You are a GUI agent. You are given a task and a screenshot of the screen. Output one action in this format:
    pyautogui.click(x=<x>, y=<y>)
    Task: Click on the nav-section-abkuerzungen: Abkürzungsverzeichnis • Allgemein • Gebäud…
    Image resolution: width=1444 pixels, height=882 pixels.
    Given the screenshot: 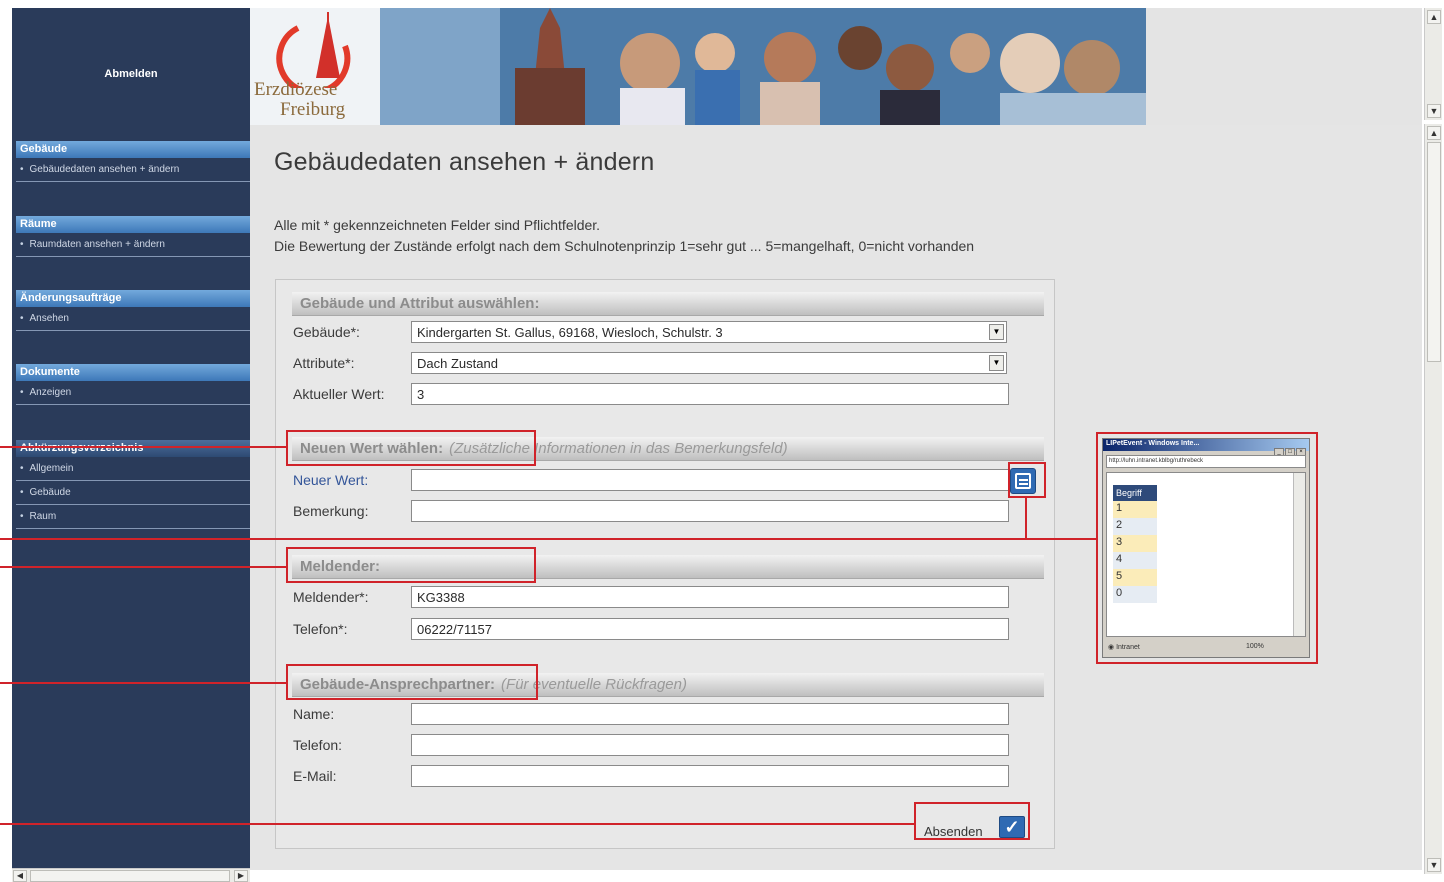 What is the action you would take?
    pyautogui.click(x=133, y=484)
    